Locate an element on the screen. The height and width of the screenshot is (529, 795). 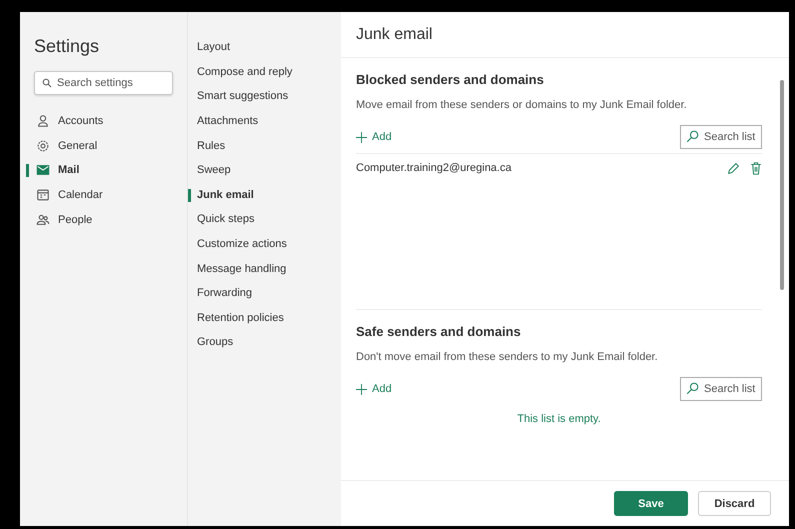
subnav-item: Message handling is located at coordinates (264, 268).